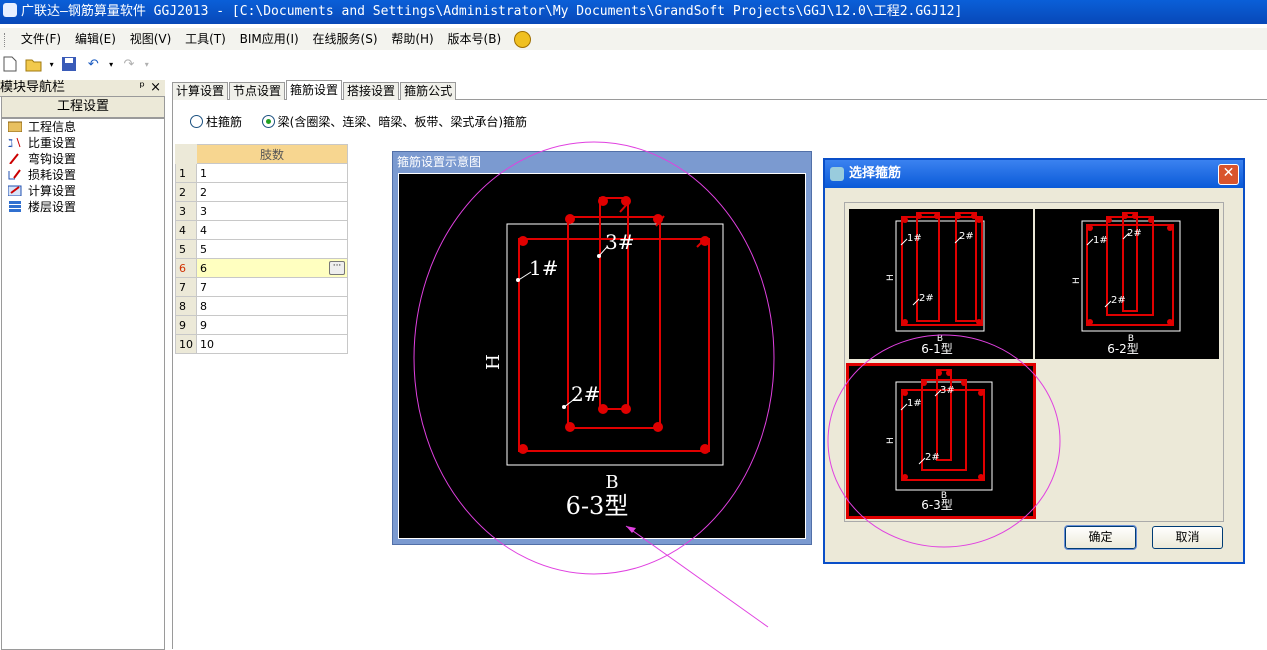  I want to click on svg-text: ℷ, so click(10, 142).